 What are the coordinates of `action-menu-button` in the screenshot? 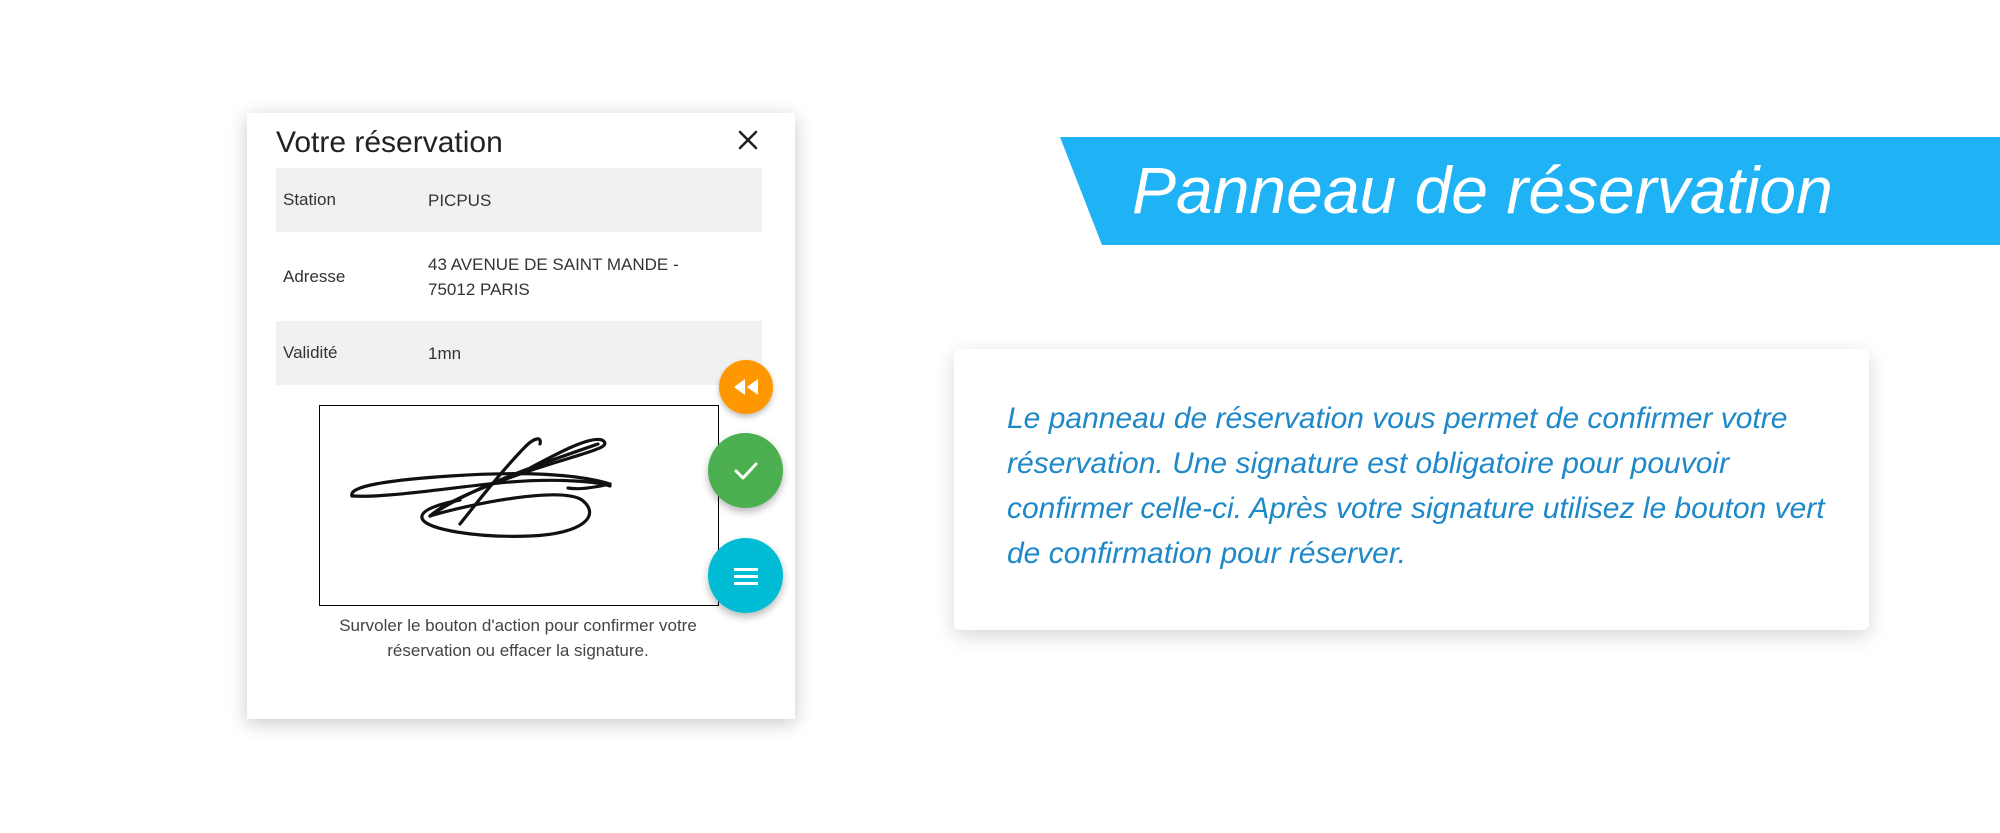 It's located at (745, 575).